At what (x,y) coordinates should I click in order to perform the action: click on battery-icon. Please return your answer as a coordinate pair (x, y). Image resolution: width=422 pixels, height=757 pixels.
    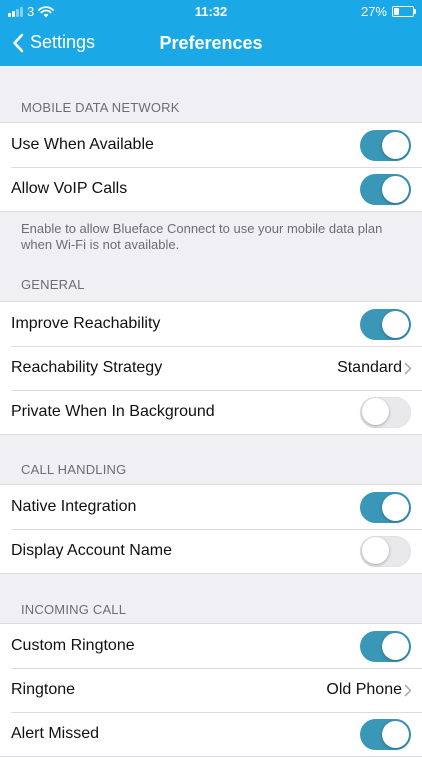
    Looking at the image, I should click on (404, 11).